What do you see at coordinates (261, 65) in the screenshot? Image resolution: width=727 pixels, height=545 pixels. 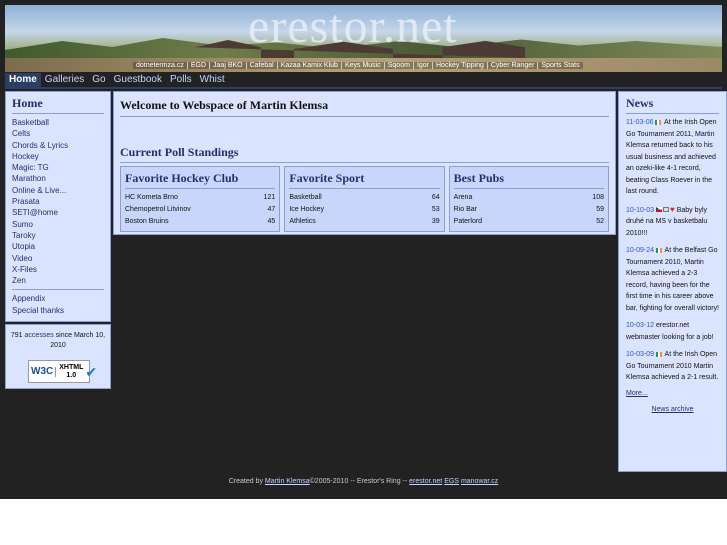 I see `banner-link: Cafebal` at bounding box center [261, 65].